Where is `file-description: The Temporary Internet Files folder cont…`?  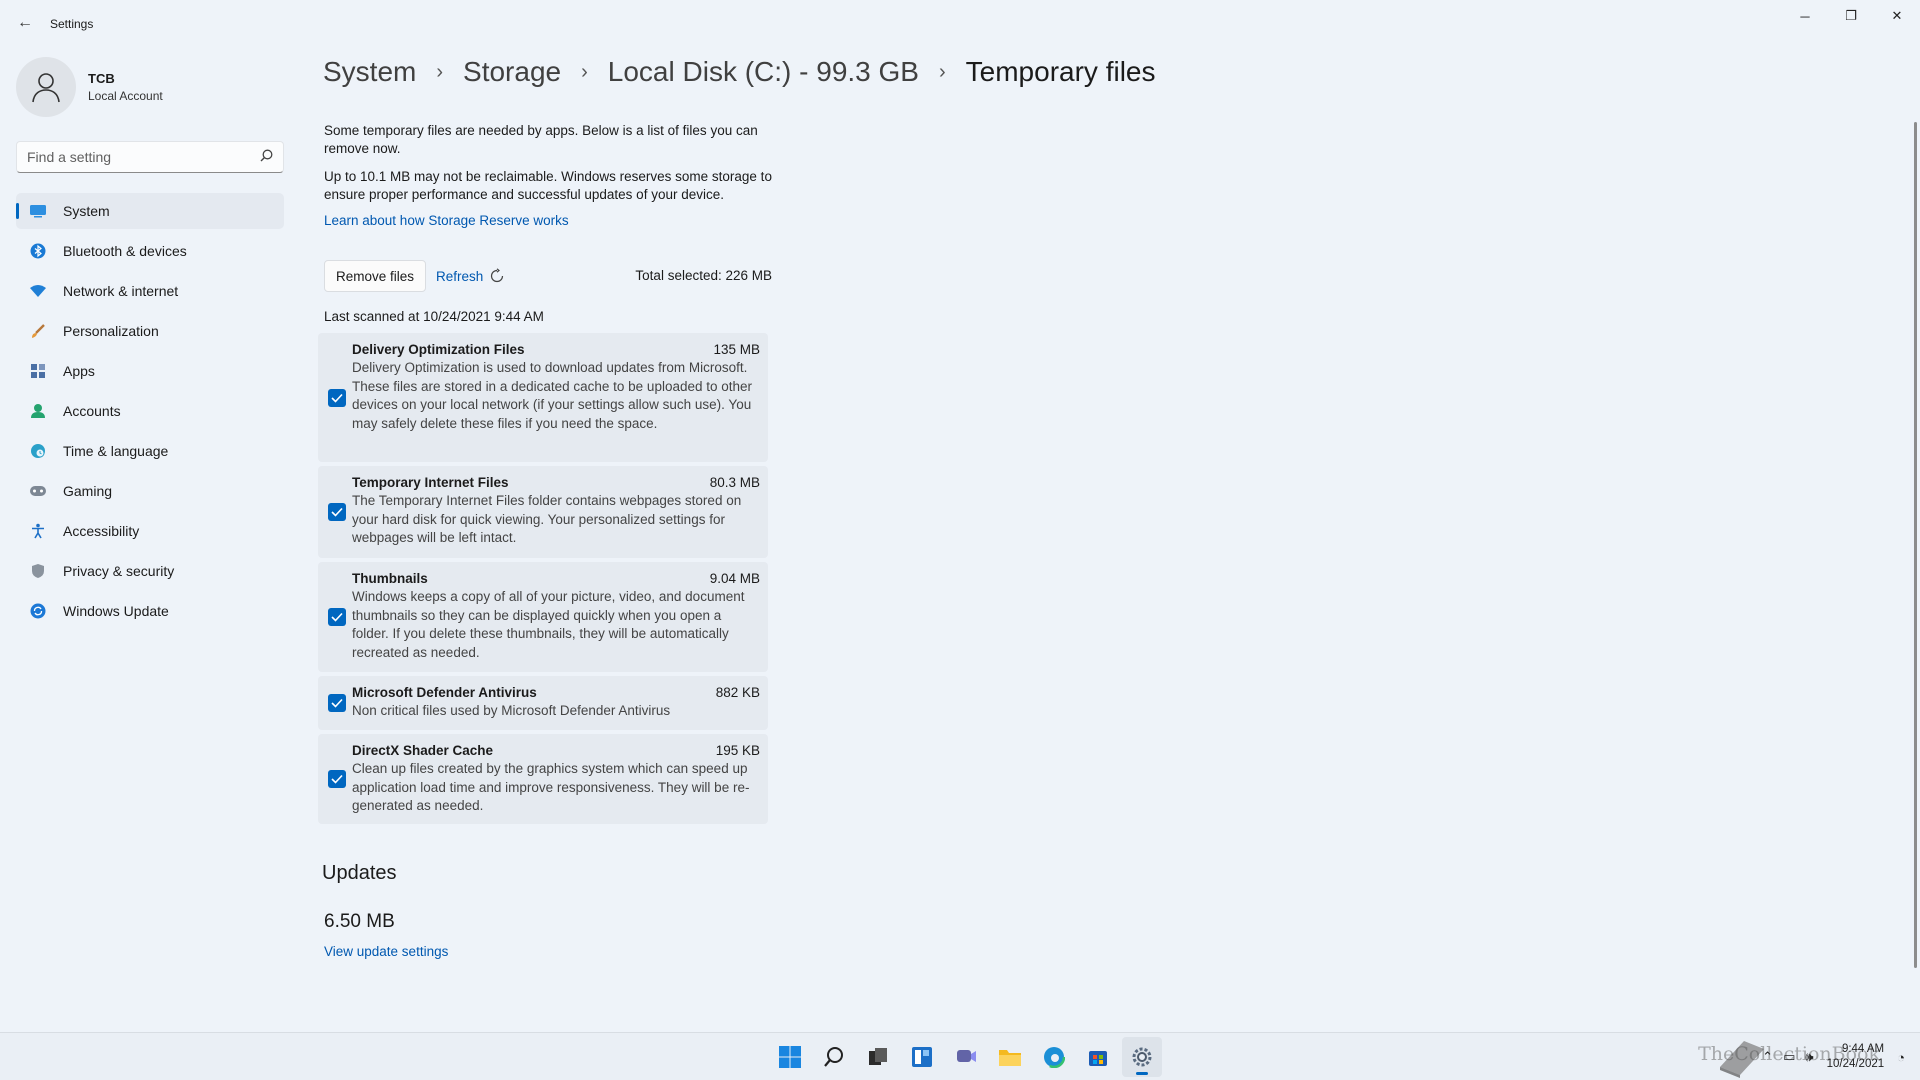
file-description: The Temporary Internet Files folder cont… is located at coordinates (547, 519).